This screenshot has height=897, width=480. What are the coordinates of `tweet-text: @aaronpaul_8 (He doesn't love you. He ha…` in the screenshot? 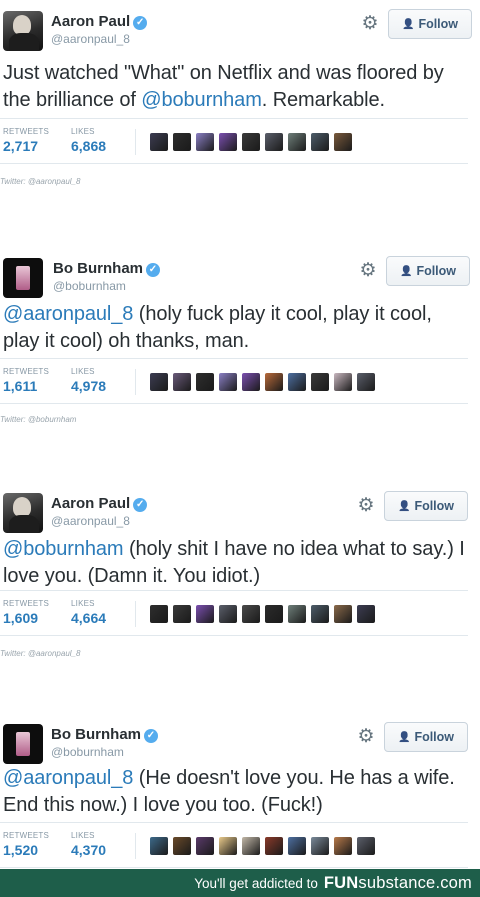 It's located at (238, 792).